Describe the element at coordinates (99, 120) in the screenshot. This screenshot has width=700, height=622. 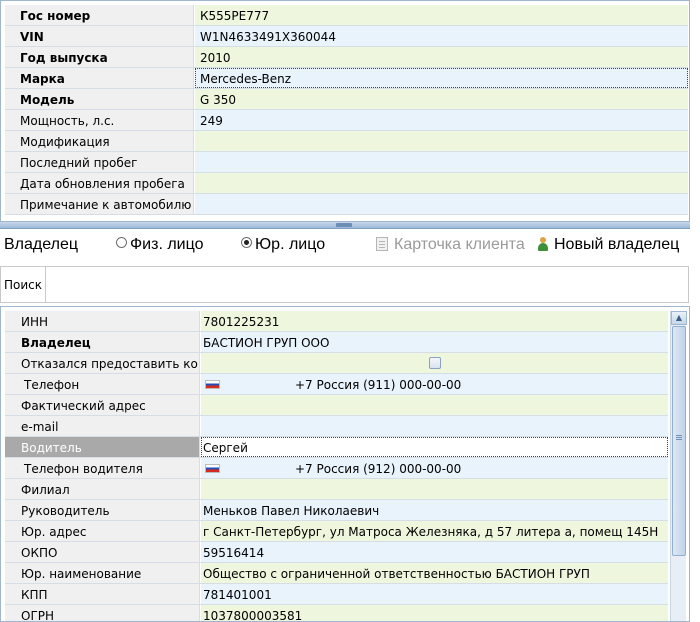
I see `vehicle-row-label: Мощность, л.с.` at that location.